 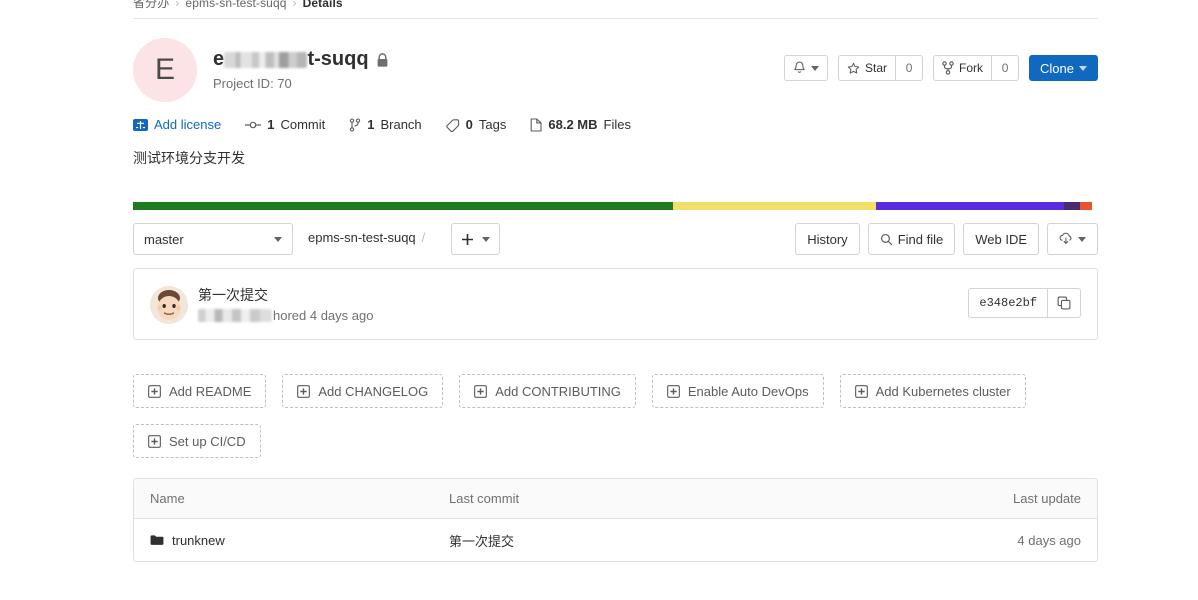 I want to click on commit-message: 第一次提交, so click(x=233, y=295).